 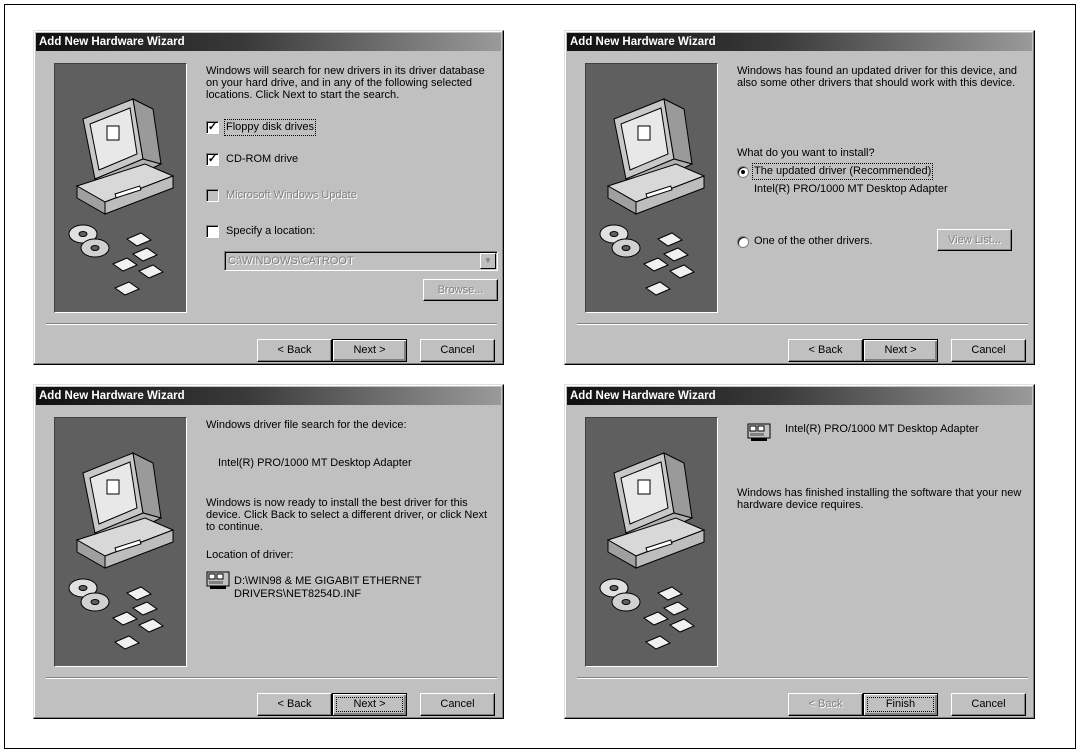 I want to click on floppy-label: Floppy disk drives, so click(x=270, y=127).